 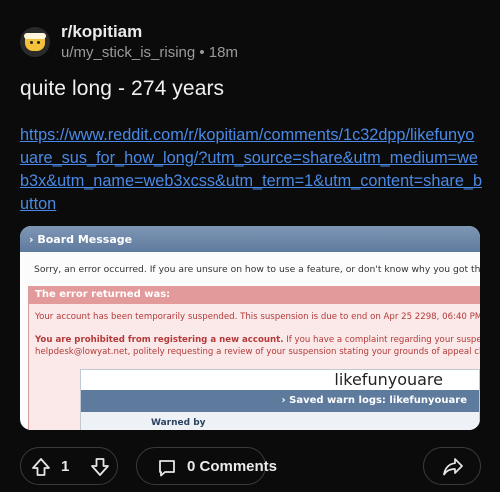 What do you see at coordinates (167, 470) in the screenshot?
I see `comment-bubble-icon` at bounding box center [167, 470].